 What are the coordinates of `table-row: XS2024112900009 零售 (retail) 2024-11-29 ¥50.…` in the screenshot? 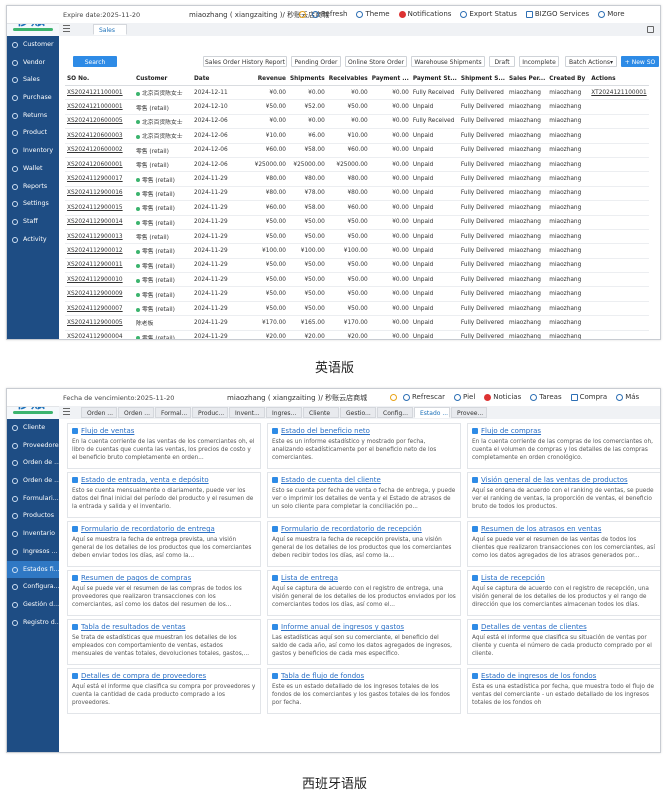 It's located at (357, 294).